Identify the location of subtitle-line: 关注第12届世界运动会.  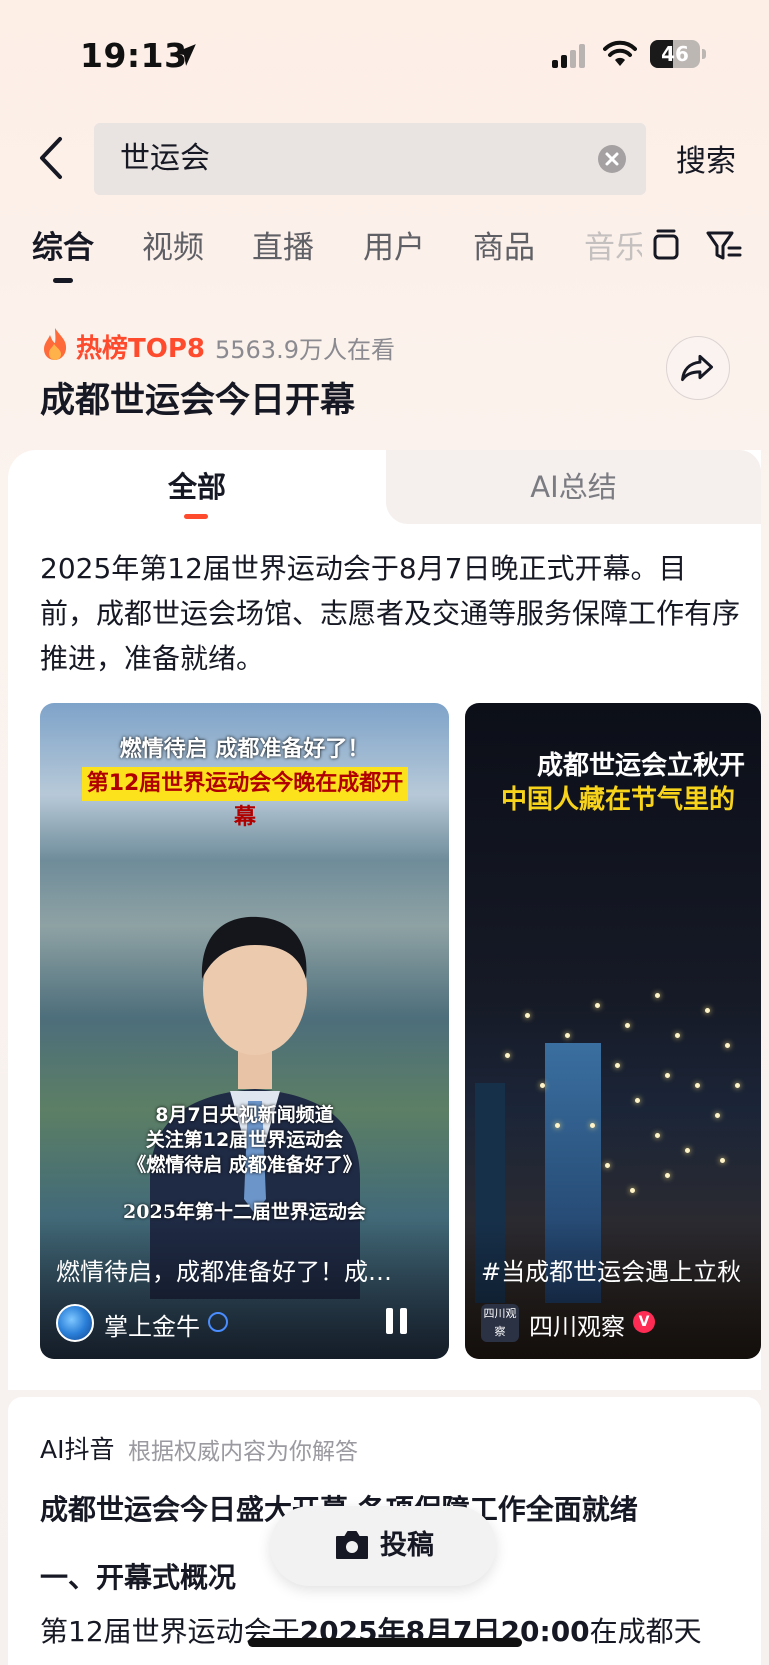
(244, 1140).